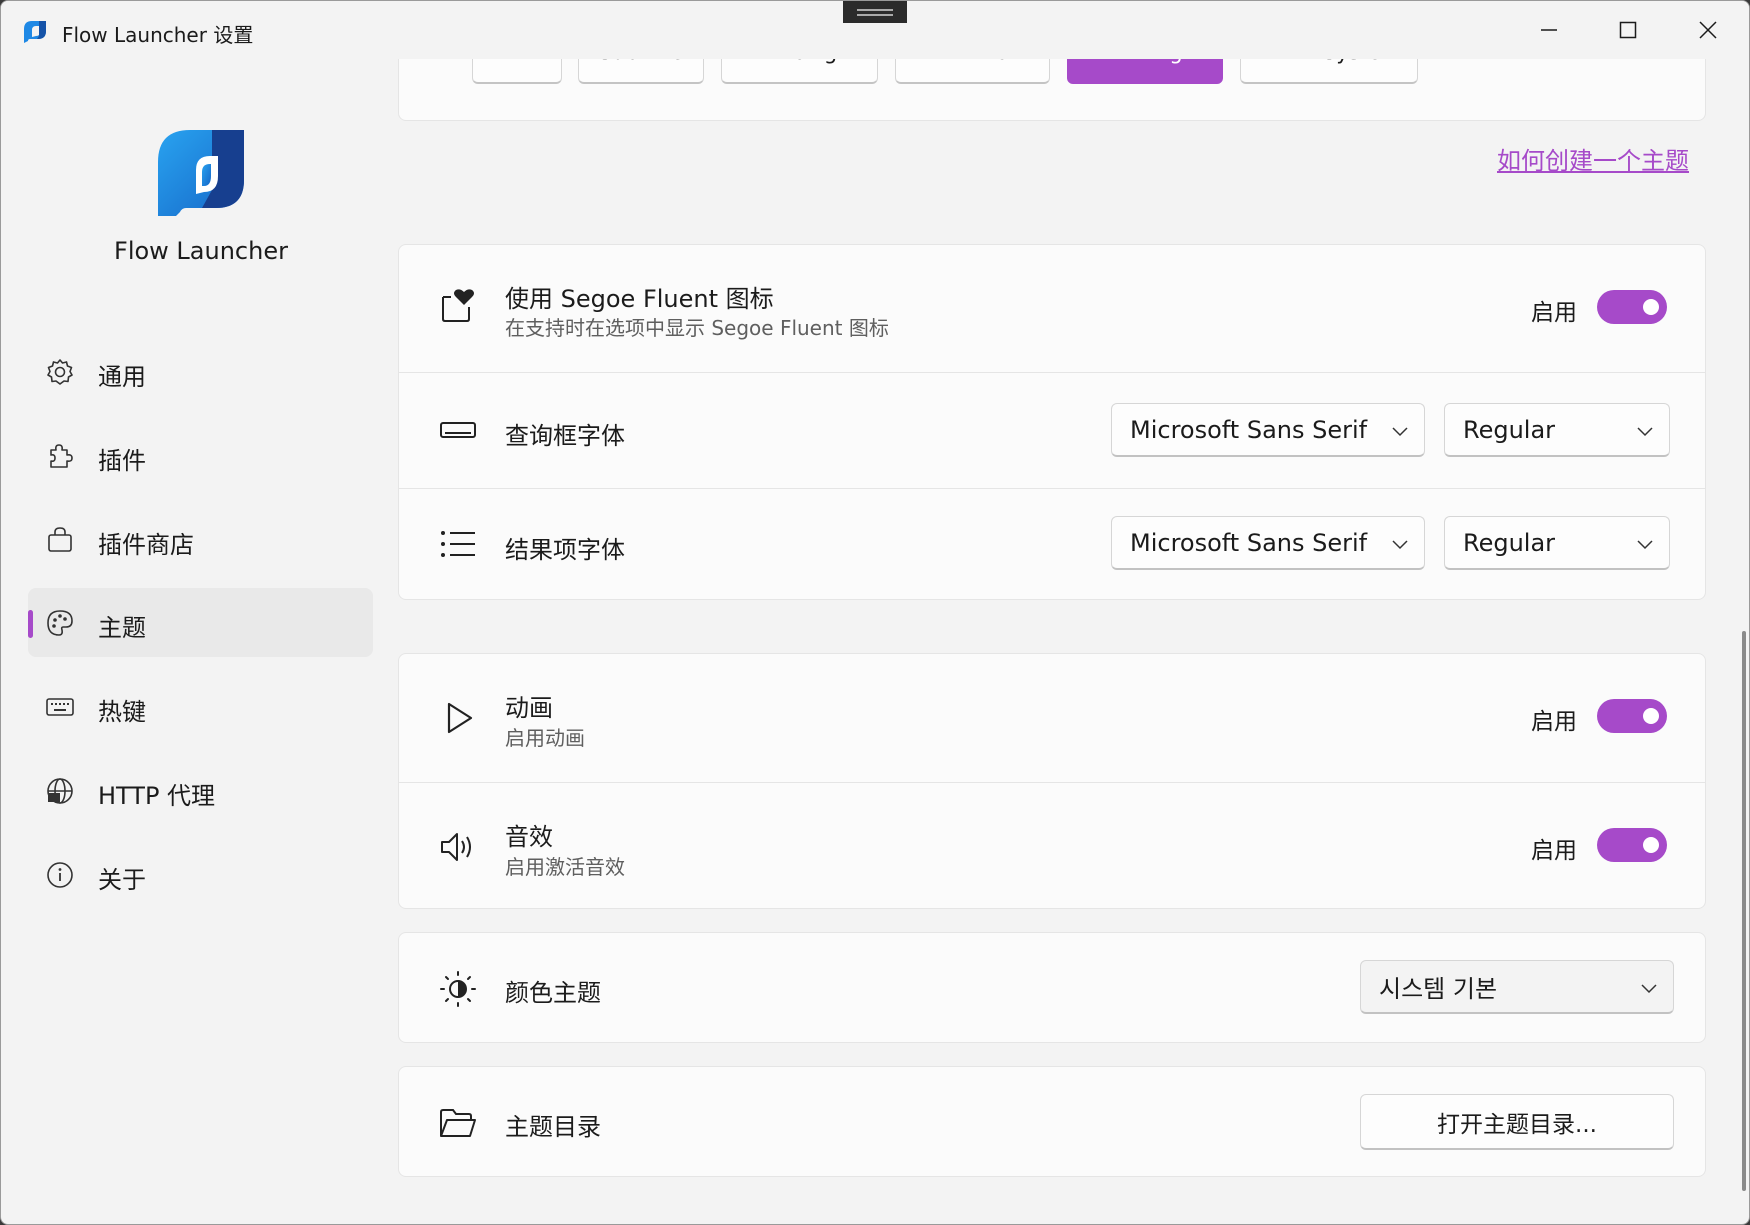 This screenshot has height=1225, width=1750. What do you see at coordinates (1517, 987) in the screenshot?
I see `color-theme-select: 시스템 기본` at bounding box center [1517, 987].